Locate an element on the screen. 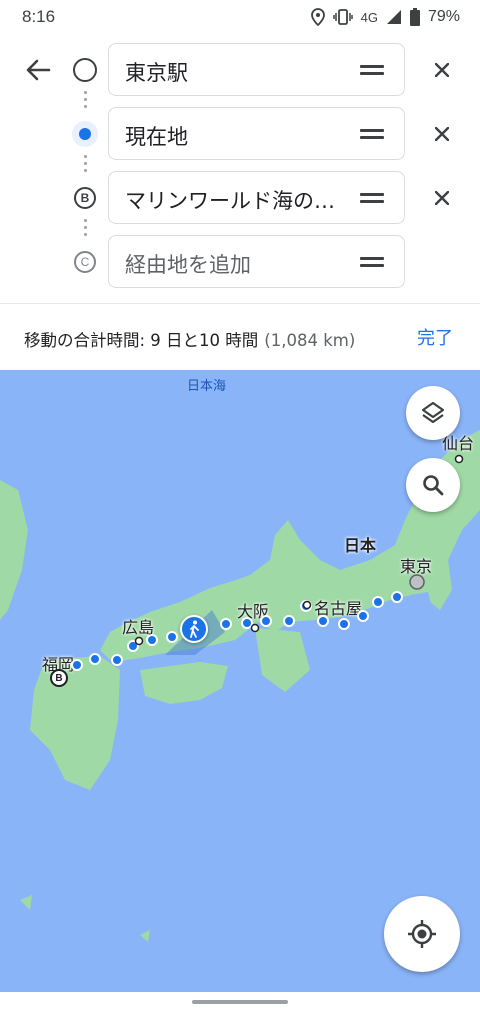  stop-row-add: C 経由地を追加 is located at coordinates (240, 262).